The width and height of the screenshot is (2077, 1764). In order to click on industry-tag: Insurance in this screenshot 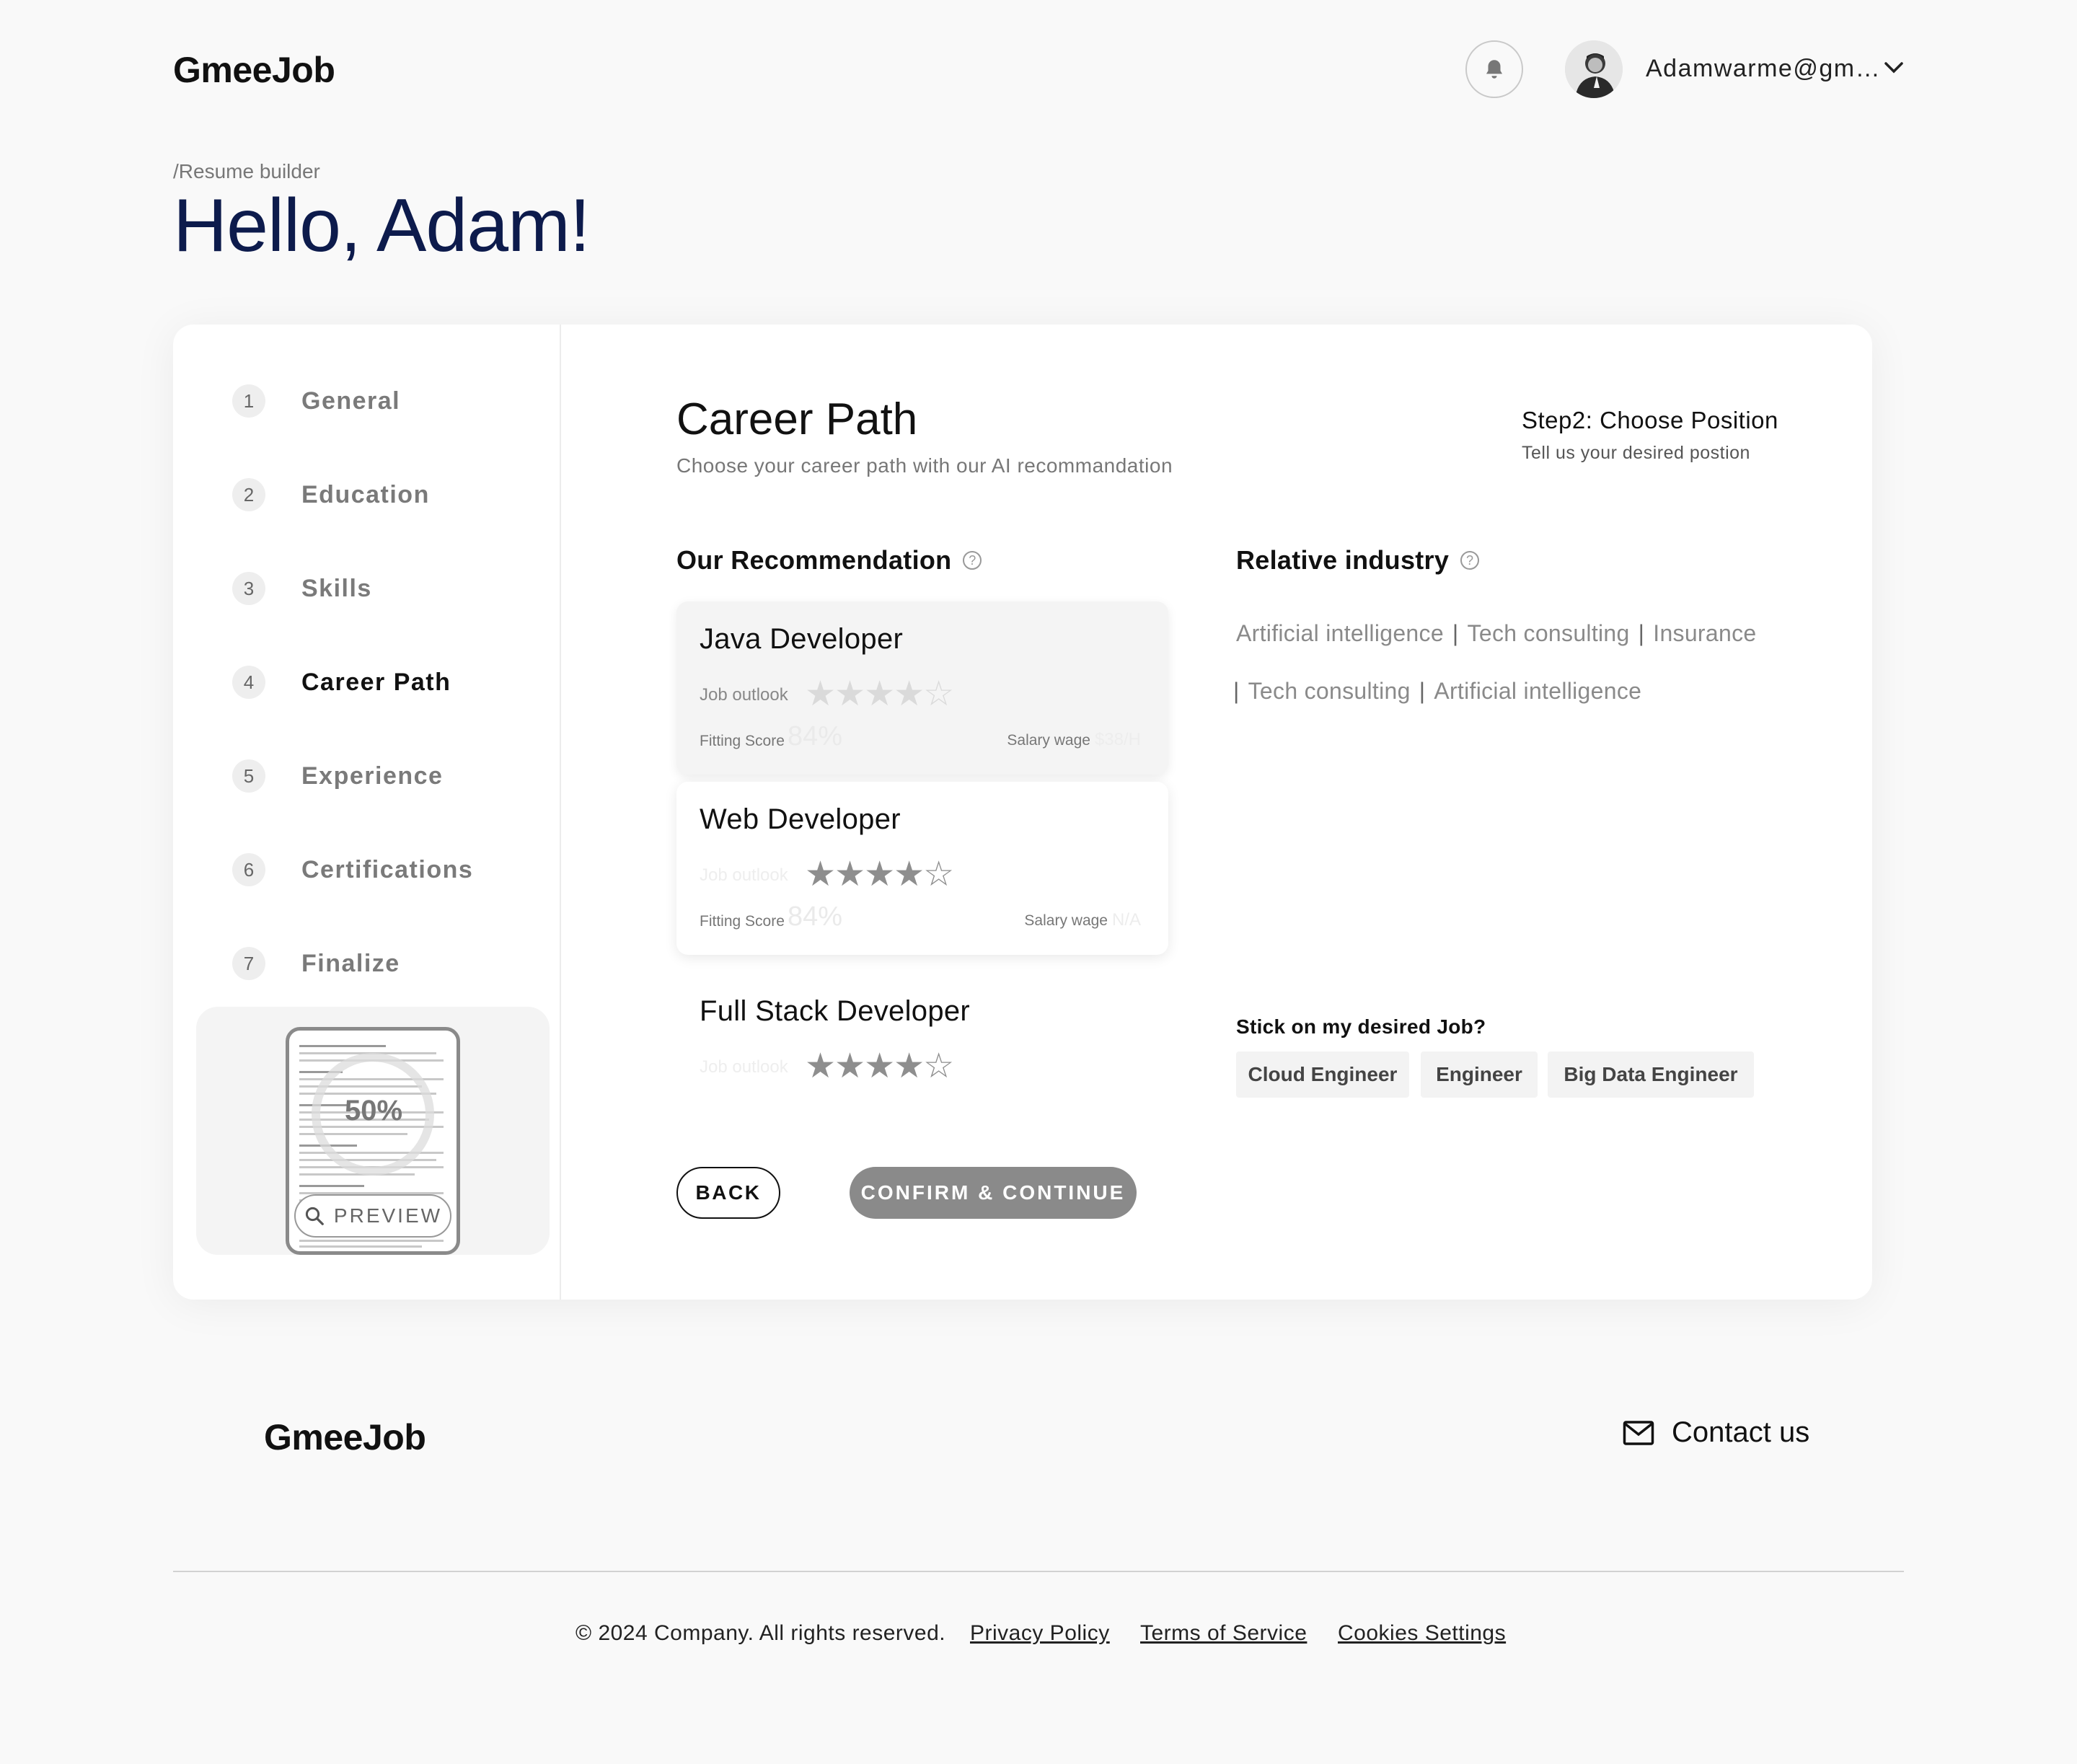, I will do `click(1705, 633)`.